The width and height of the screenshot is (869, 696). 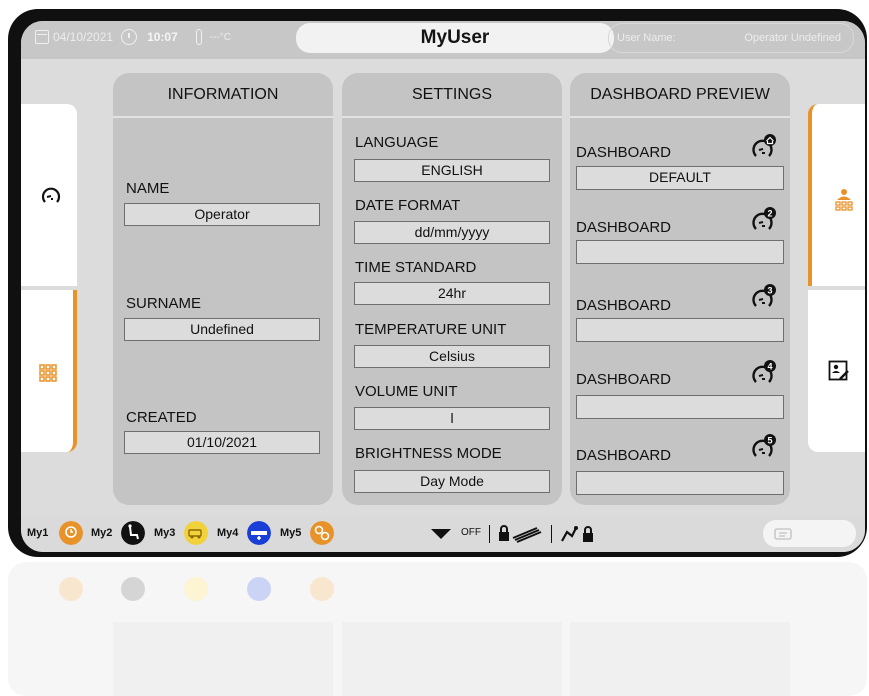 What do you see at coordinates (765, 219) in the screenshot?
I see `dashboard-2-gauge-icon: 2` at bounding box center [765, 219].